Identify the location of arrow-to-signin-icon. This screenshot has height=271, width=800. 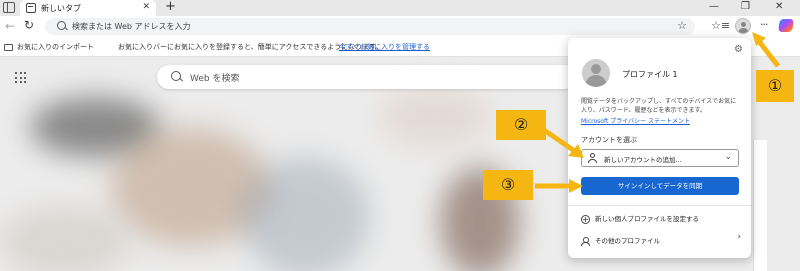
(559, 186).